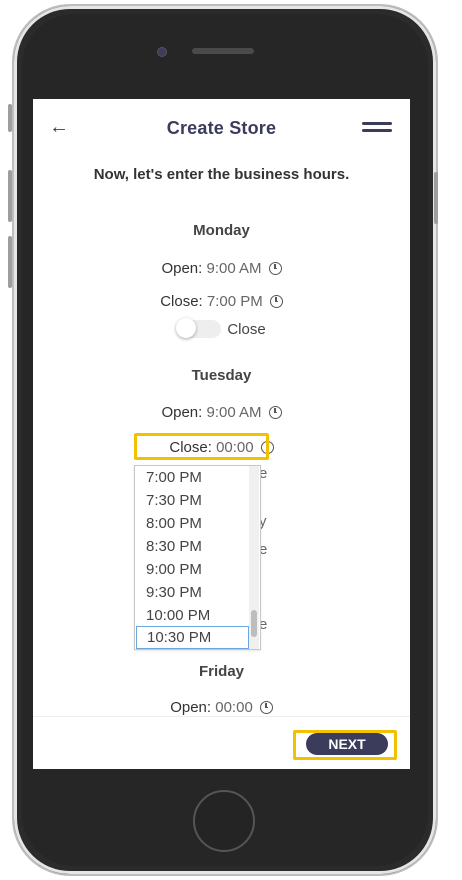  What do you see at coordinates (221, 671) in the screenshot?
I see `day-heading-friday: Friday` at bounding box center [221, 671].